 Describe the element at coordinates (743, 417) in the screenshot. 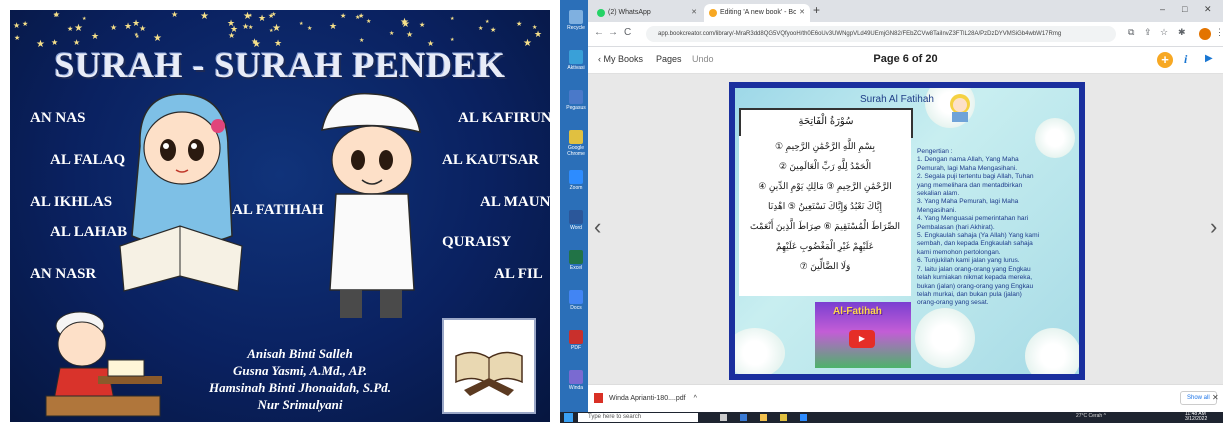

I see `edge-icon` at that location.